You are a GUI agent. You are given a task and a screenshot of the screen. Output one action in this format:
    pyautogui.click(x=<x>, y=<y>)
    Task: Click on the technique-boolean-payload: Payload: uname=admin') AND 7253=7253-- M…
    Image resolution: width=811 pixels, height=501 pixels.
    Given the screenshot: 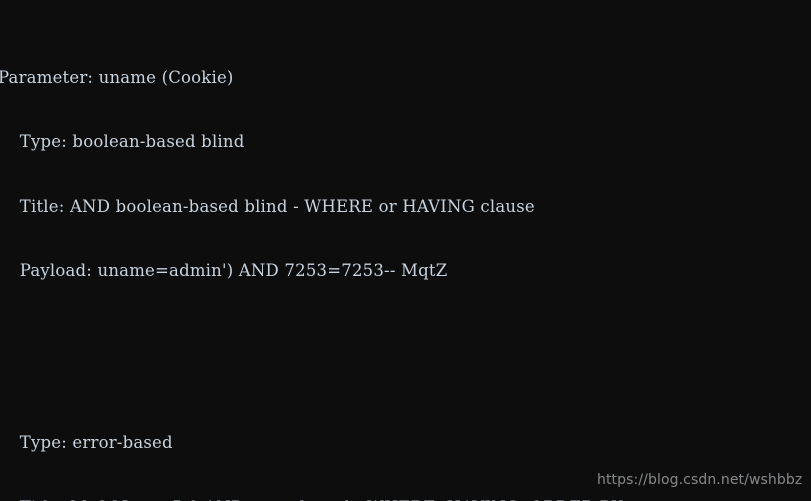 What is the action you would take?
    pyautogui.click(x=224, y=270)
    